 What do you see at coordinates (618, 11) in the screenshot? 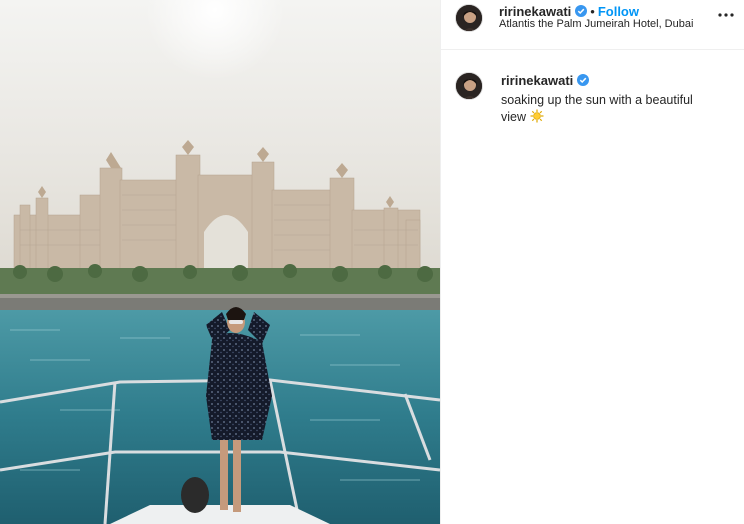
I see `follow-button: Follow` at bounding box center [618, 11].